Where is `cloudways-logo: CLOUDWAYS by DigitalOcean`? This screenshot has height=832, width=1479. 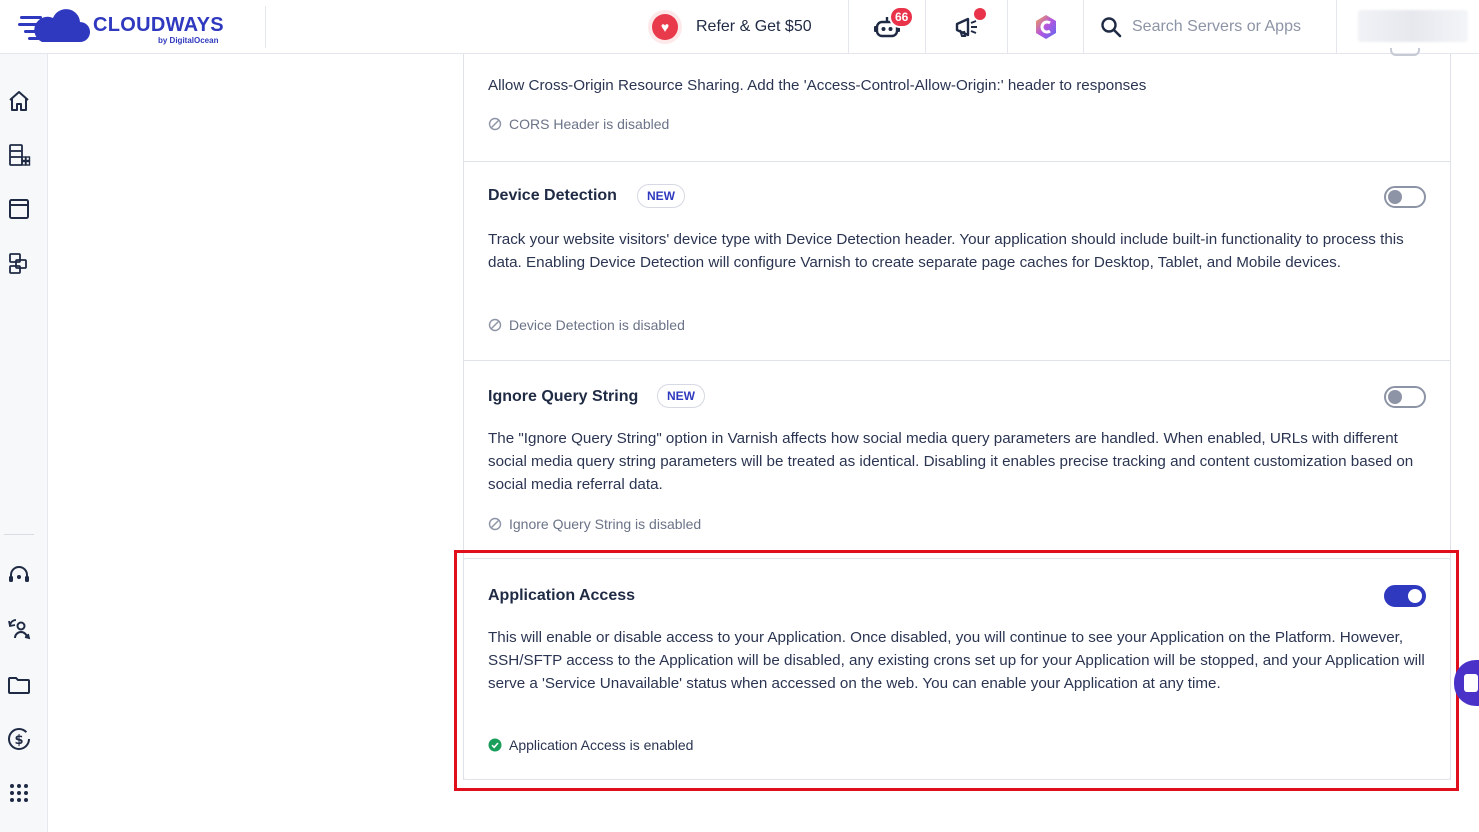
cloudways-logo: CLOUDWAYS by DigitalOcean is located at coordinates (142, 27).